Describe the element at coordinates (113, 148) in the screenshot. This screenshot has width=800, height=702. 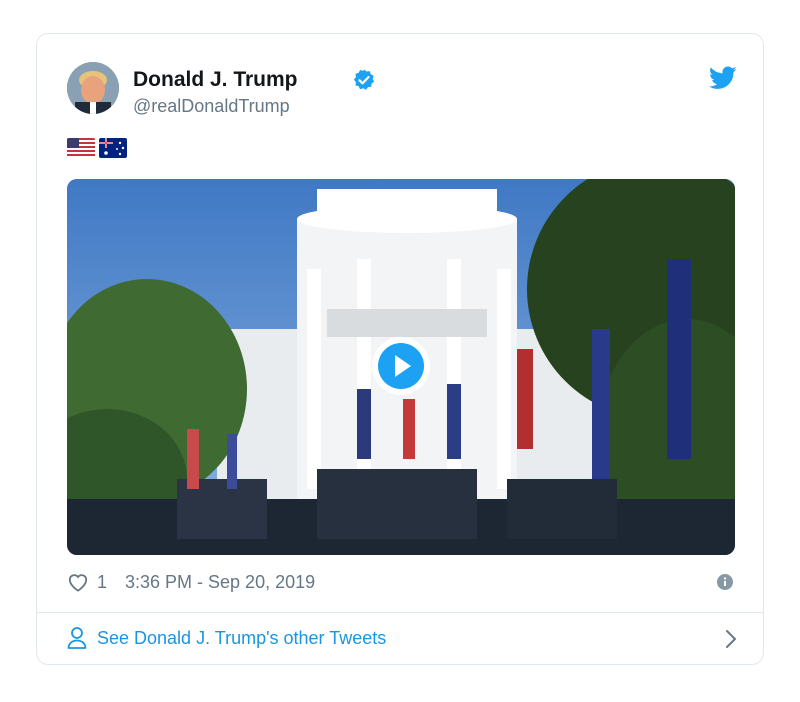
I see `australia-flag-icon` at that location.